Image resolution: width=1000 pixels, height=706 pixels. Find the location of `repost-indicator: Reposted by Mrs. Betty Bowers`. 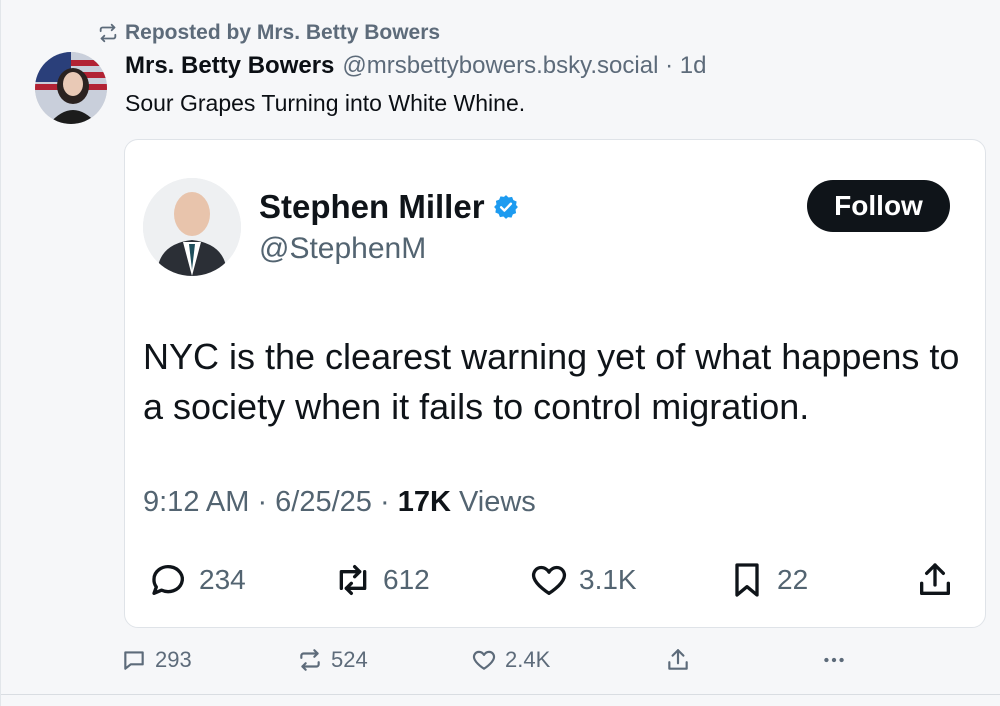

repost-indicator: Reposted by Mrs. Betty Bowers is located at coordinates (268, 33).